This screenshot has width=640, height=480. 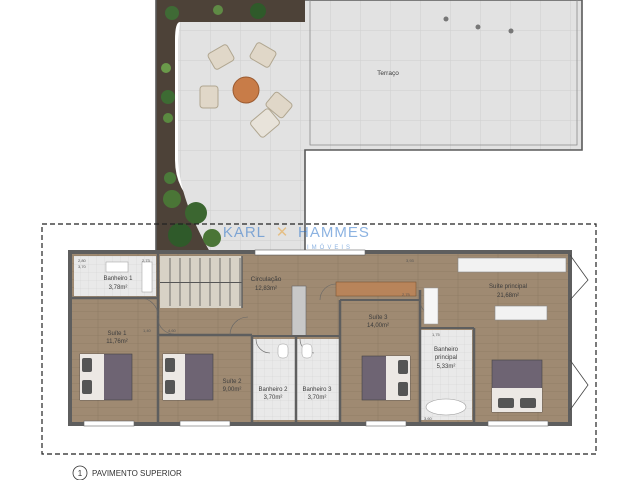 I want to click on bed-master, so click(x=517, y=386).